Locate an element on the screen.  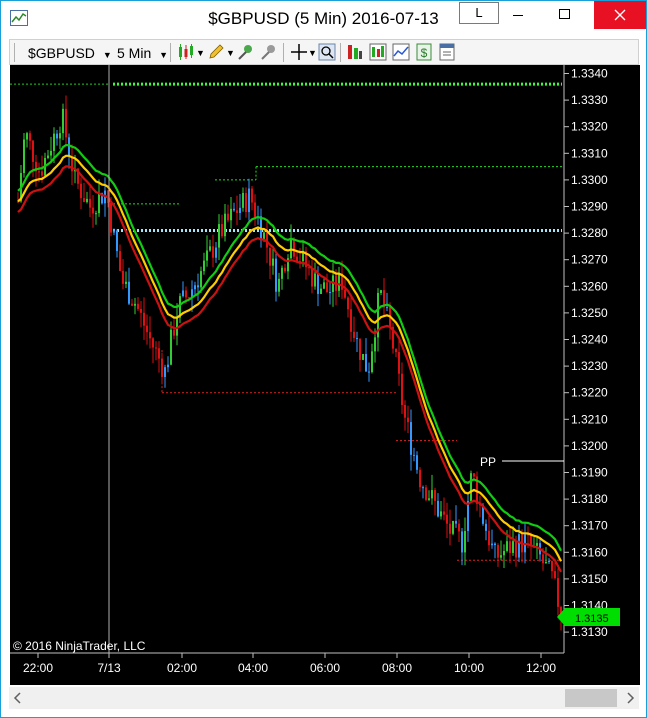
title-bar: $GBPUSD (5 Min) 2016-07-13 L is located at coordinates (323, 19).